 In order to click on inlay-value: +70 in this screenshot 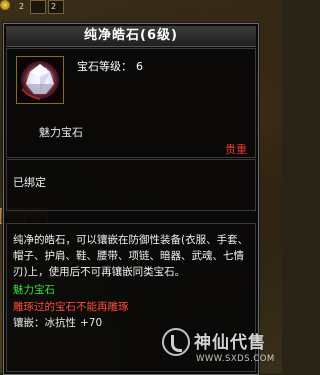, I will do `click(91, 323)`.